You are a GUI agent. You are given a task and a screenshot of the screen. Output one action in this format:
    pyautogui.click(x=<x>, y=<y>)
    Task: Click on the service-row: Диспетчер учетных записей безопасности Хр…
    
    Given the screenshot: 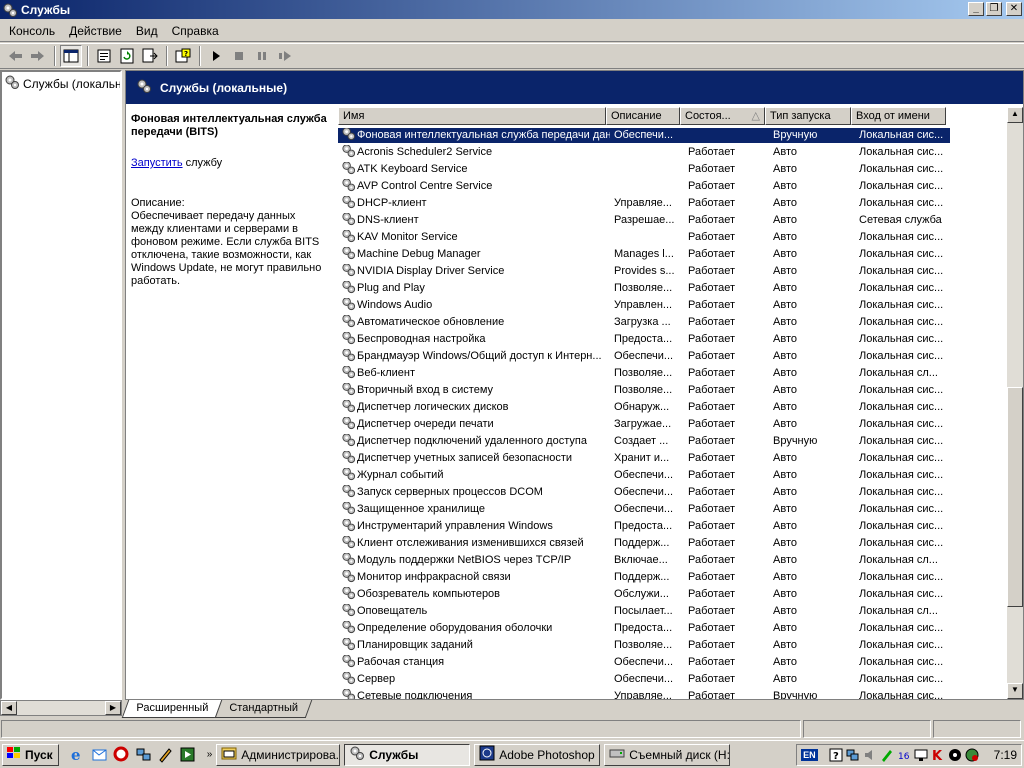 What is the action you would take?
    pyautogui.click(x=672, y=458)
    